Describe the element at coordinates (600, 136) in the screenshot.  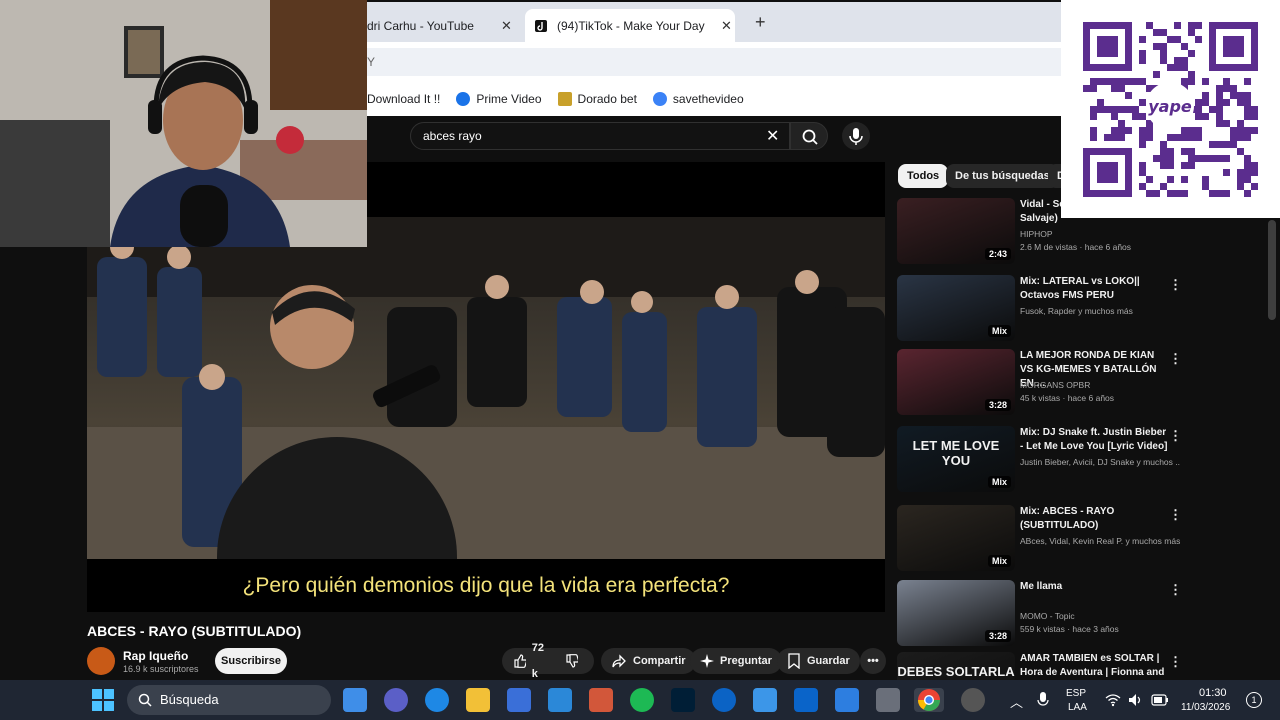
I see `search-input: abces rayo` at that location.